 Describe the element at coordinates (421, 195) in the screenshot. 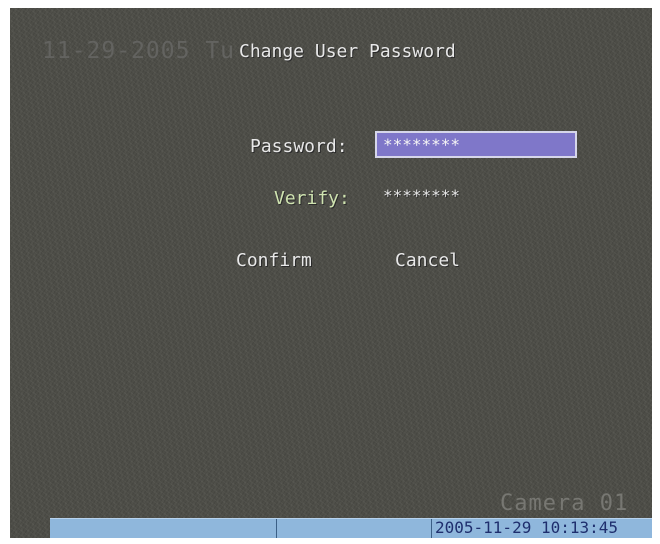

I see `verify-field: ********` at that location.